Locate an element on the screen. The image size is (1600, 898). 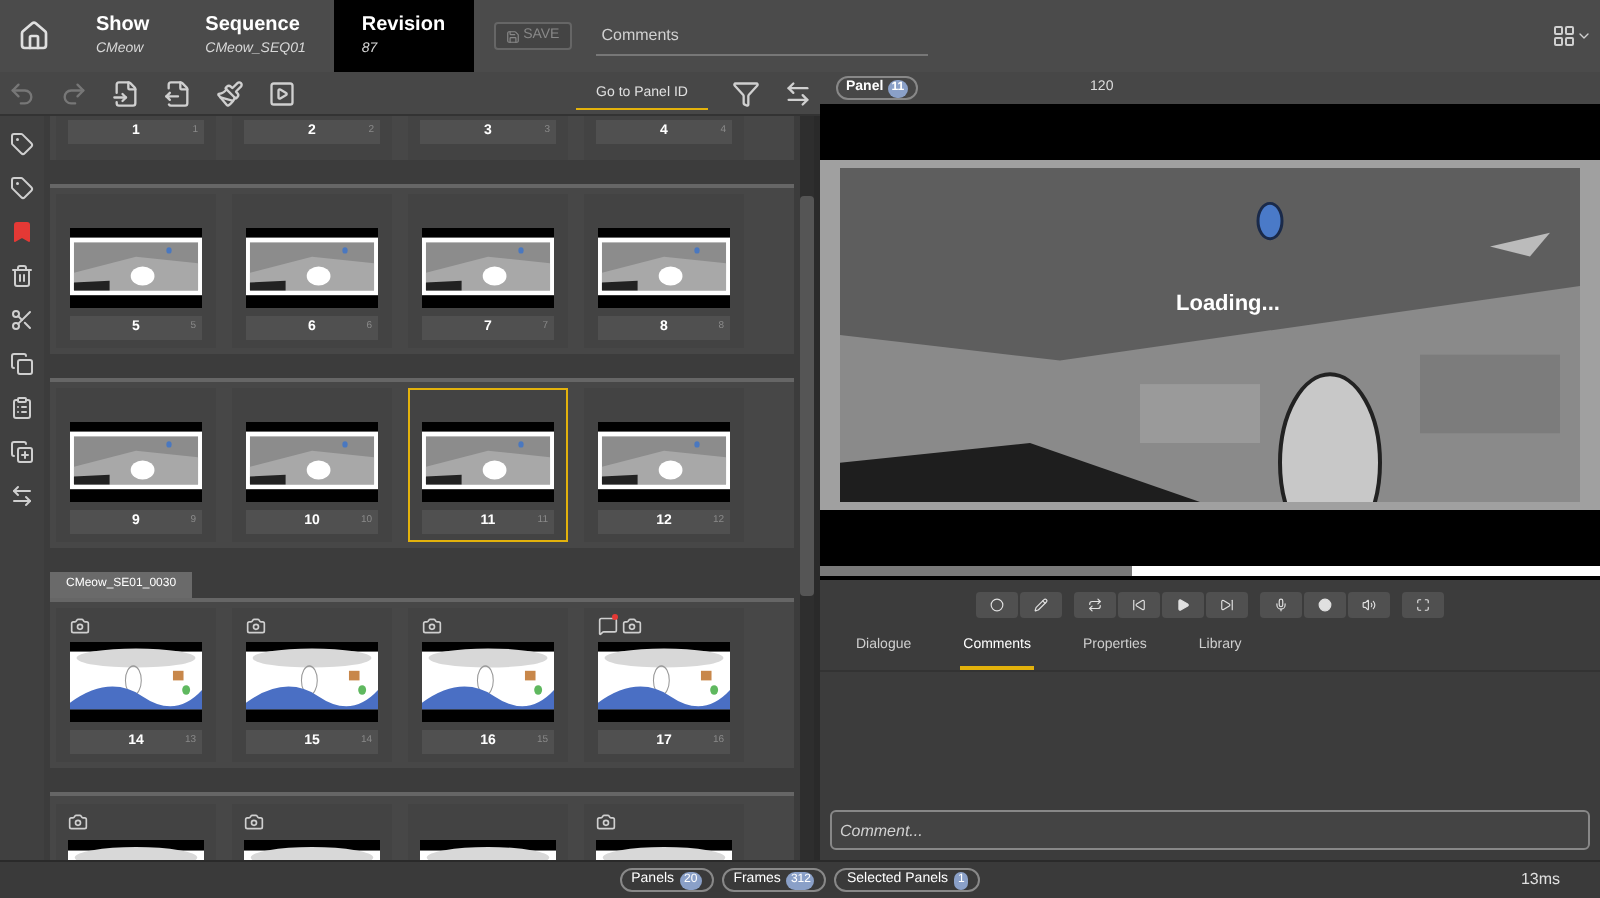
play-panel-icon is located at coordinates (282, 93).